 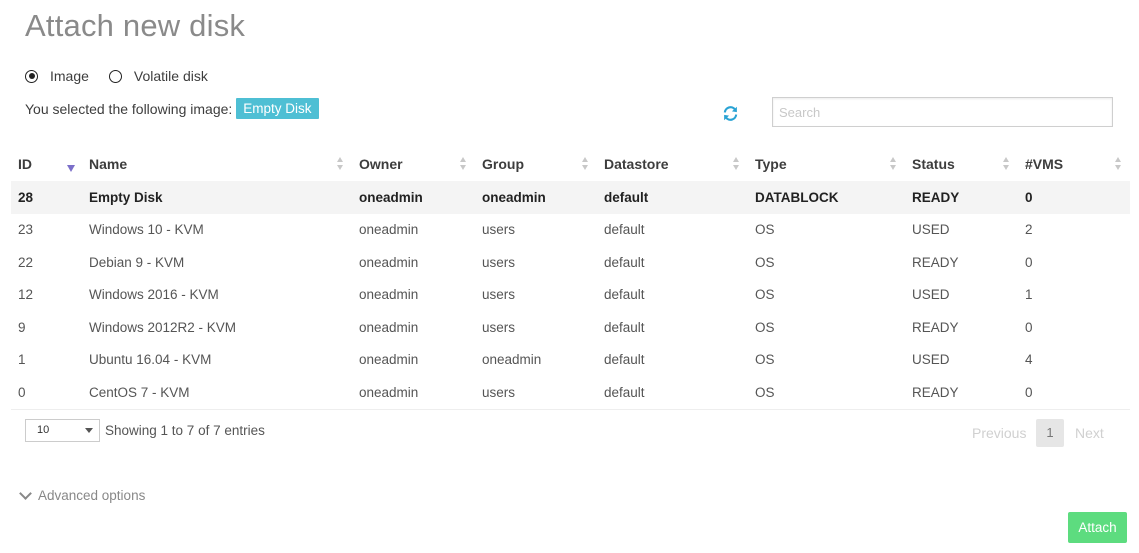 What do you see at coordinates (826, 197) in the screenshot?
I see `cell-type: DATABLOCK` at bounding box center [826, 197].